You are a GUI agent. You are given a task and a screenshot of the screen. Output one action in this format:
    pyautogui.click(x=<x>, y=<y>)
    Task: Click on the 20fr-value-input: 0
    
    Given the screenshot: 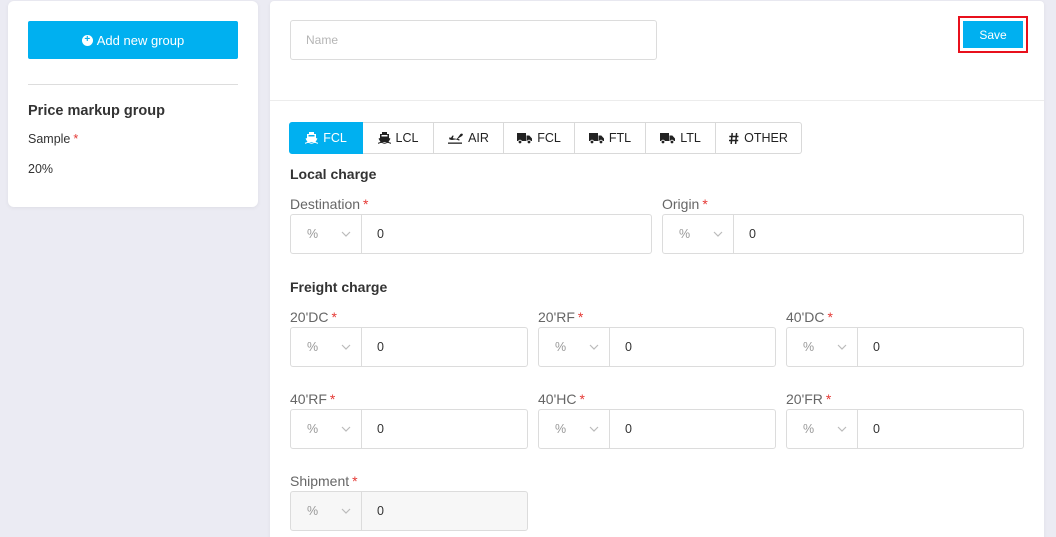 What is the action you would take?
    pyautogui.click(x=940, y=429)
    